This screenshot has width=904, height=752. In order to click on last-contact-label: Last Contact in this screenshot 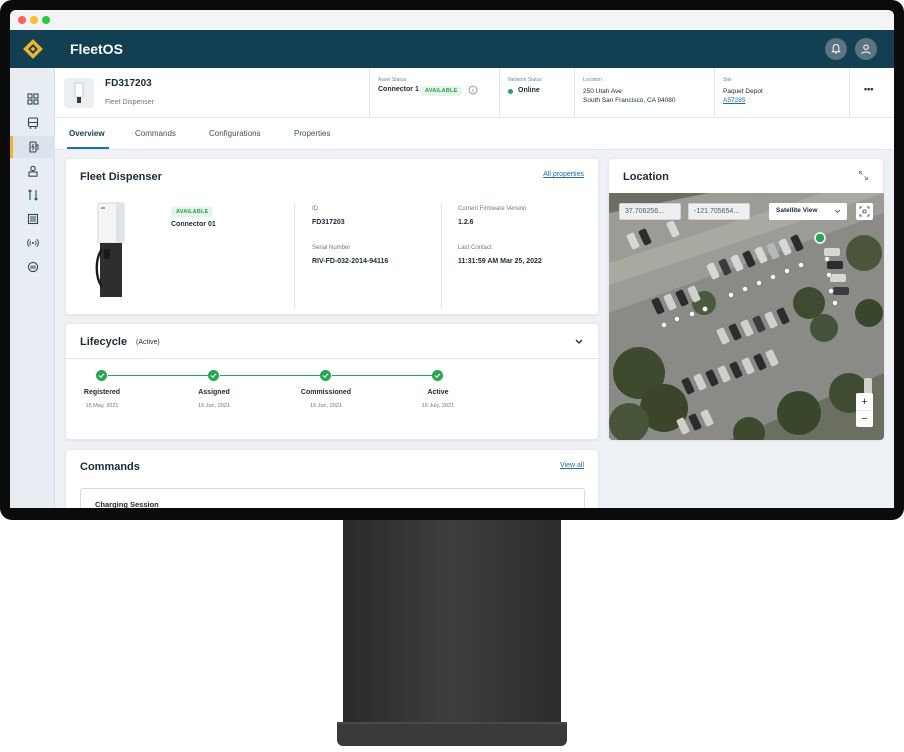, I will do `click(475, 248)`.